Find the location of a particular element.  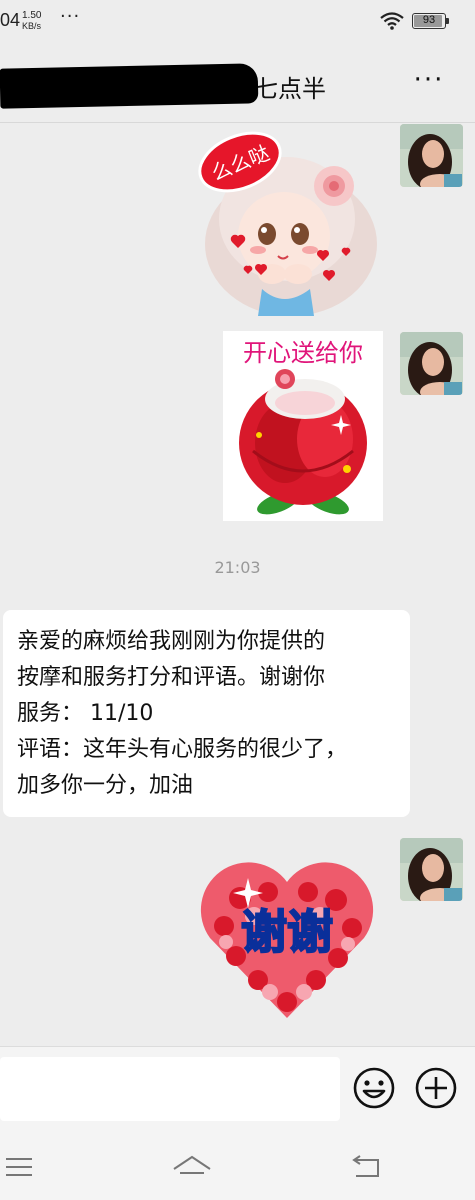

message-line: 亲爱的麻烦给我刚刚为你提供的 is located at coordinates (171, 641).